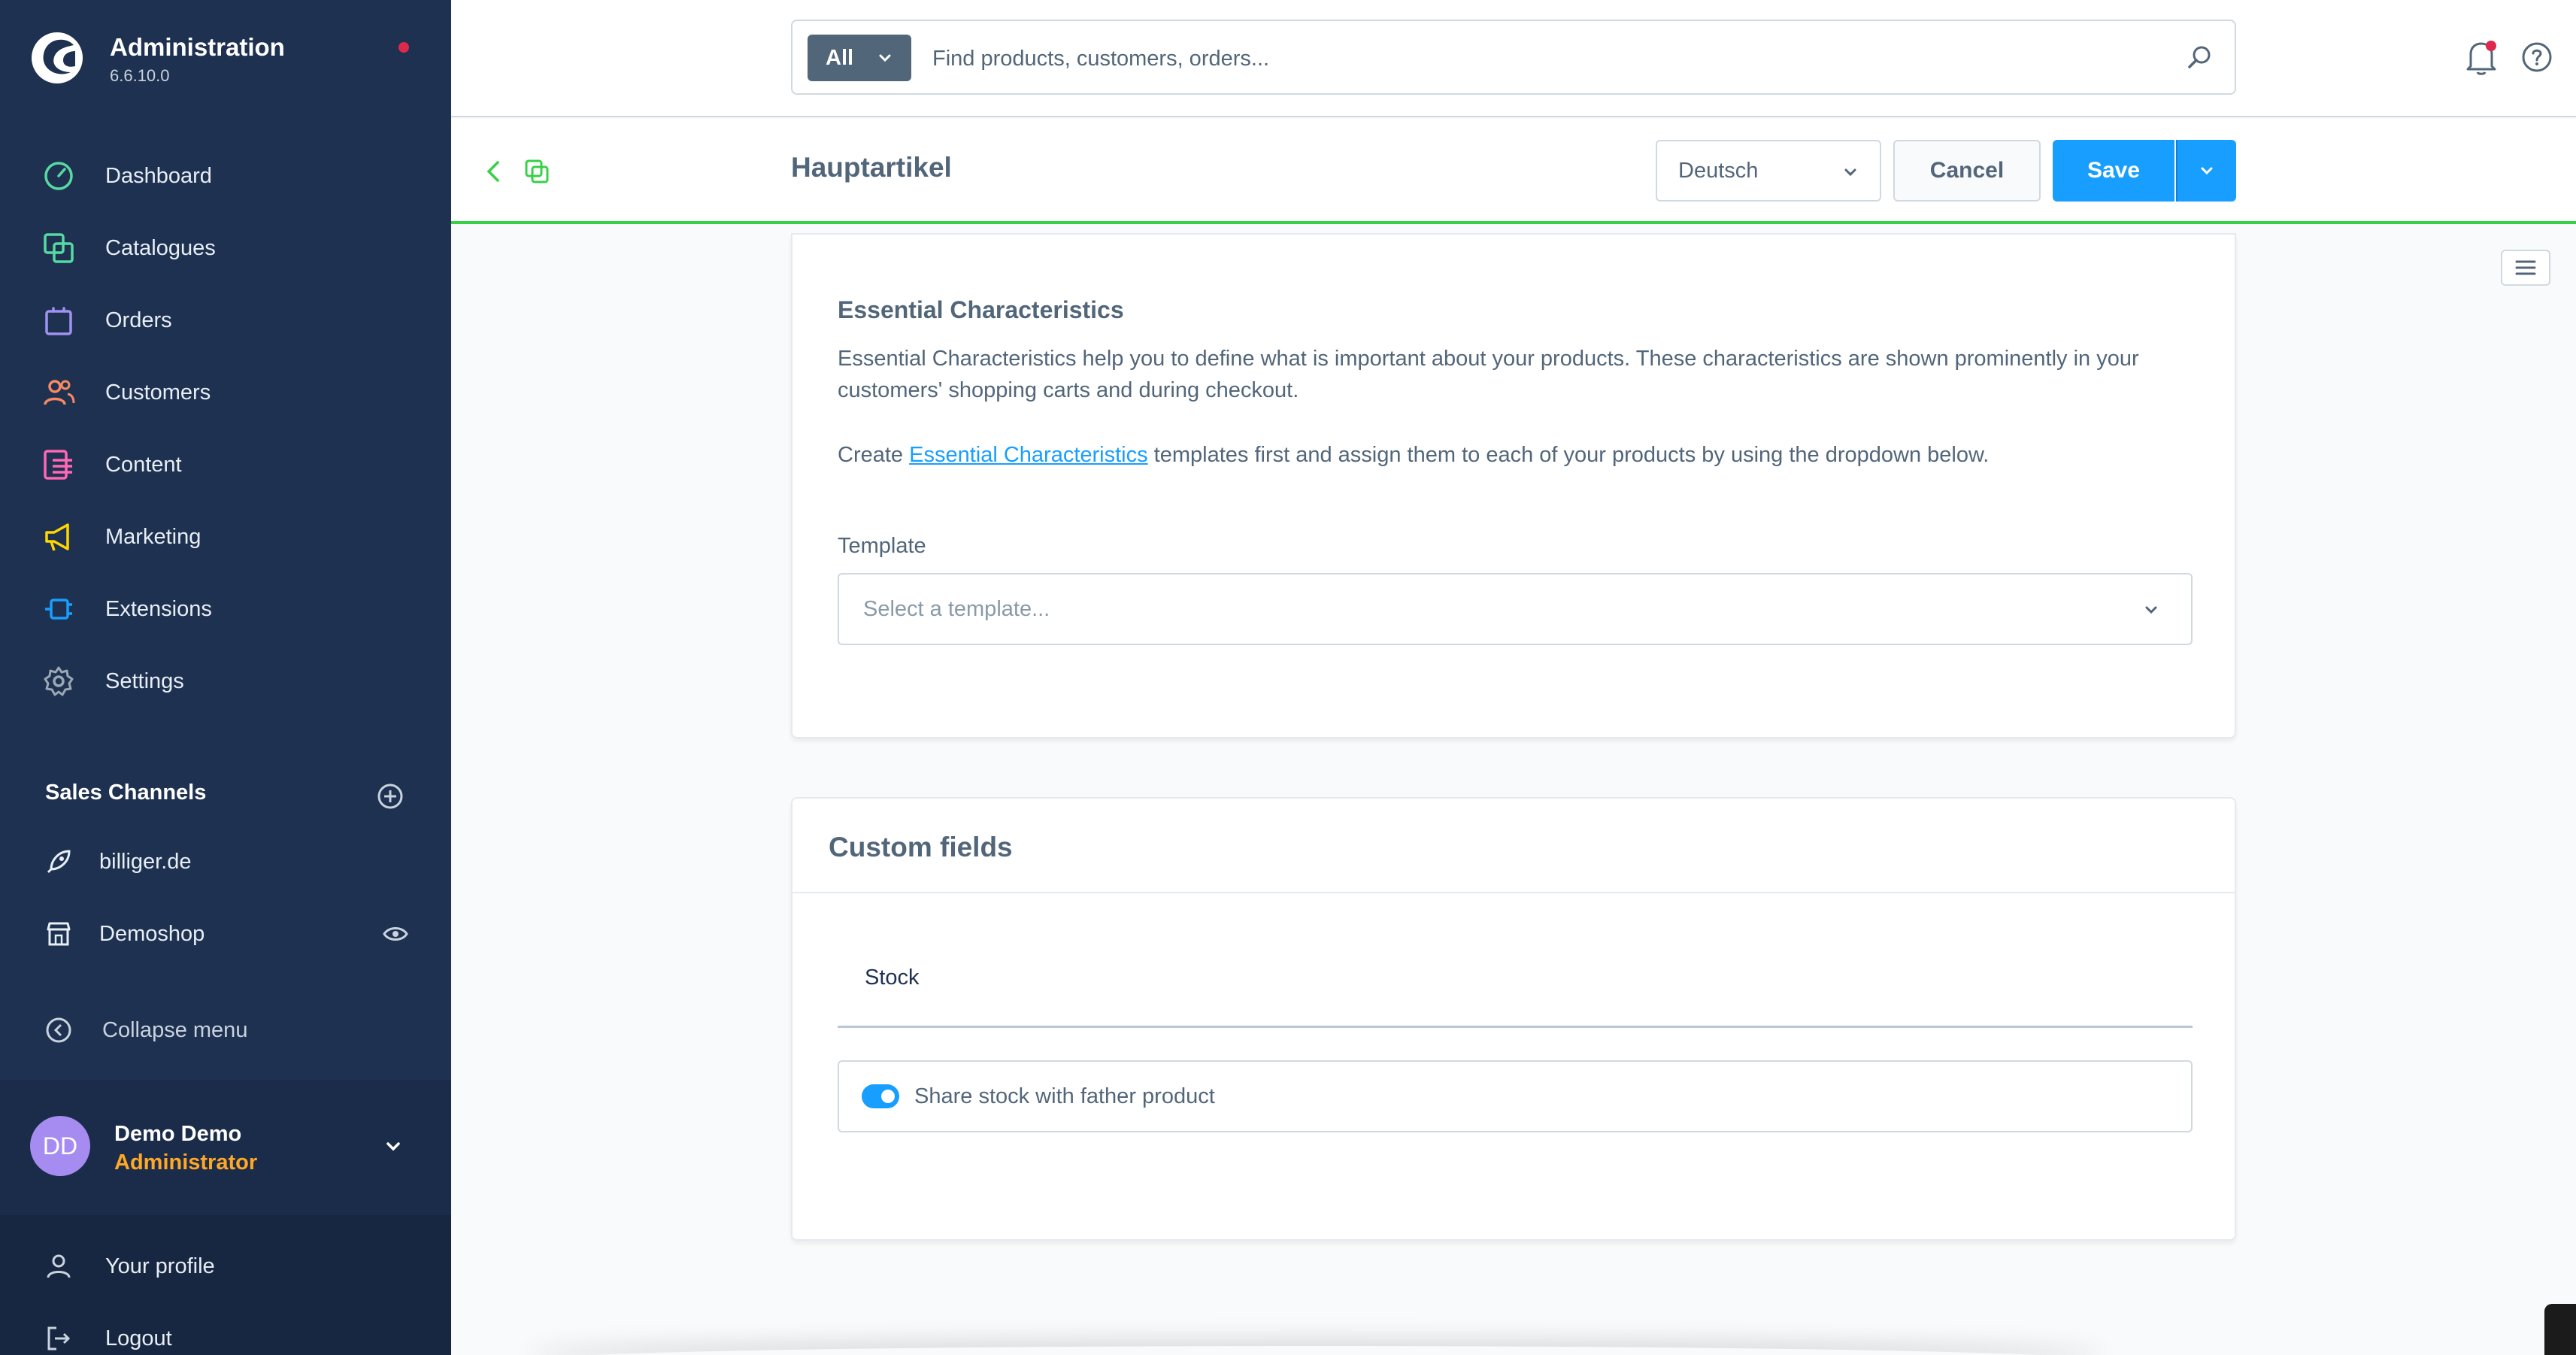 This screenshot has height=1355, width=2576. I want to click on customers-icon, so click(58, 392).